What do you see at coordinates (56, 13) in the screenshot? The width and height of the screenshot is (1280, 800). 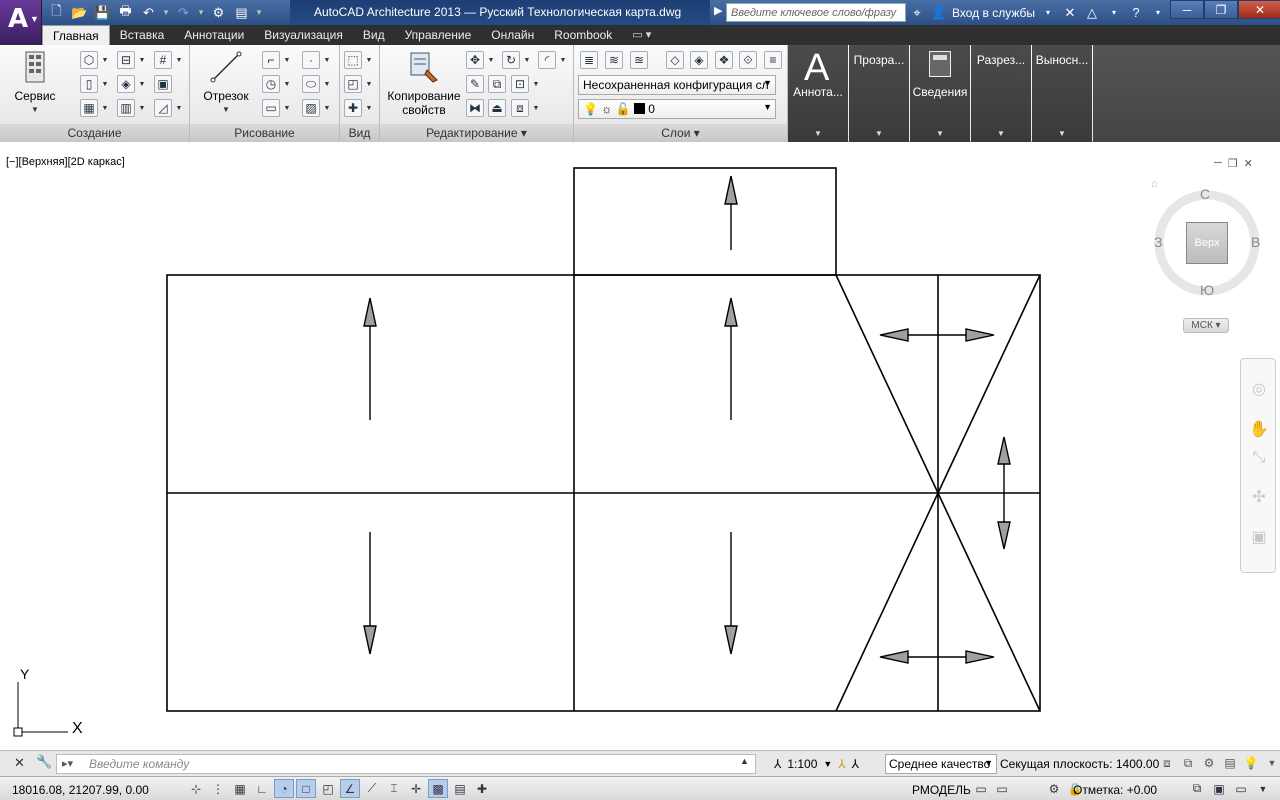 I see `new-file-icon: 🗋` at bounding box center [56, 13].